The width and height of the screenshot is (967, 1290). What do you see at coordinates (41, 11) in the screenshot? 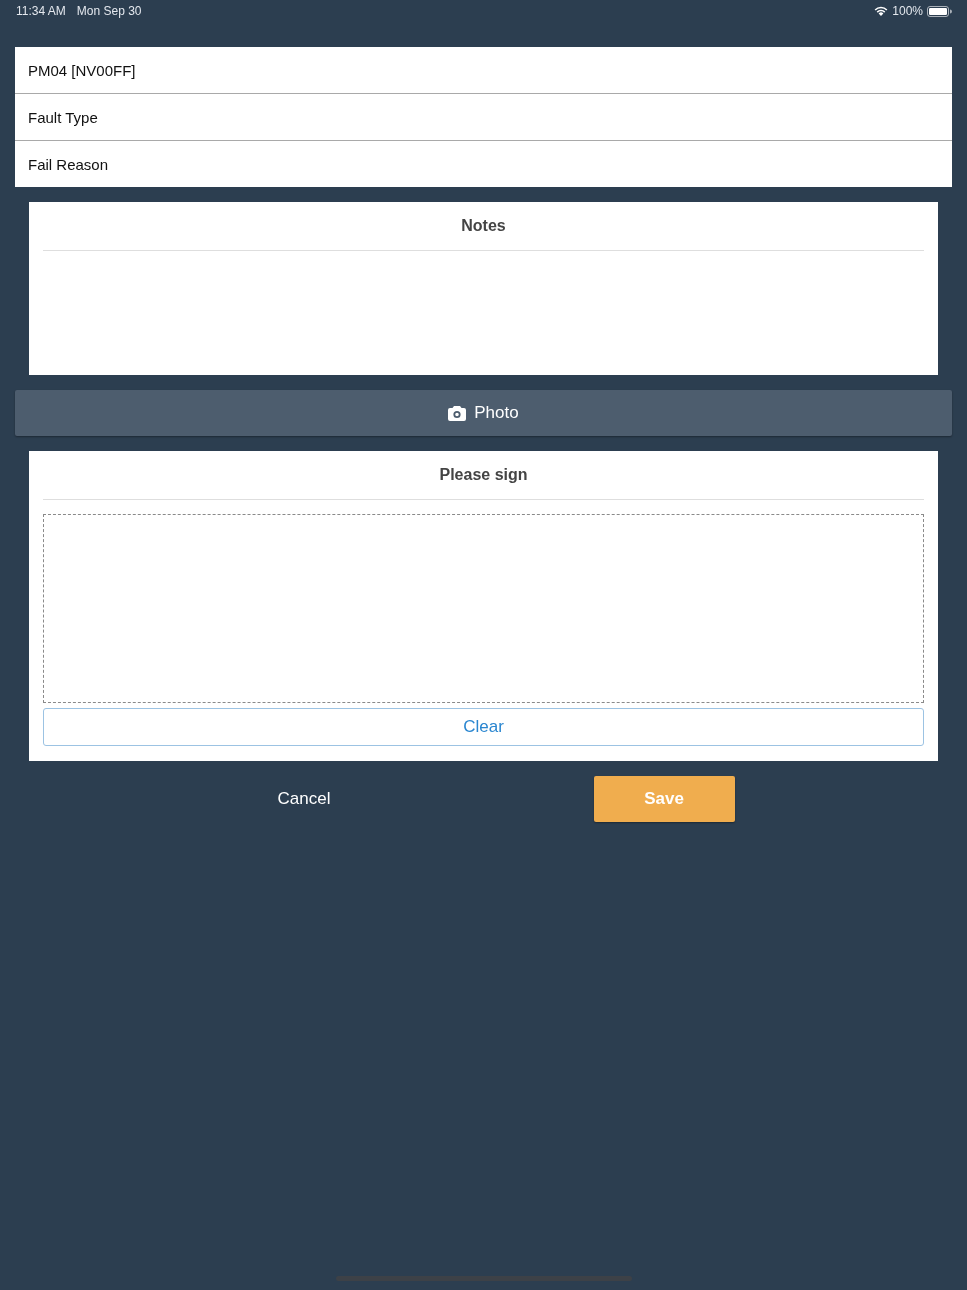
I see `status-time: 11:34 AM` at bounding box center [41, 11].